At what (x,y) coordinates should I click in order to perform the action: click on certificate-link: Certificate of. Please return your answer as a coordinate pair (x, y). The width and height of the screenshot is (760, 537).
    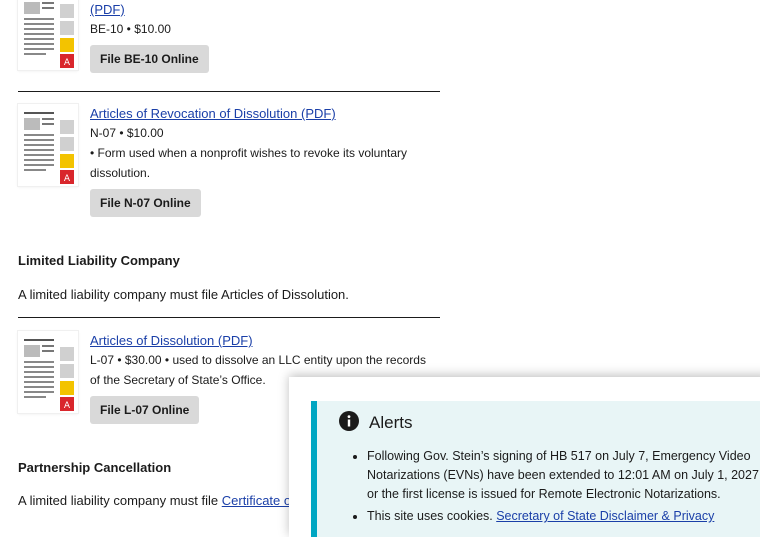
    Looking at the image, I should click on (258, 500).